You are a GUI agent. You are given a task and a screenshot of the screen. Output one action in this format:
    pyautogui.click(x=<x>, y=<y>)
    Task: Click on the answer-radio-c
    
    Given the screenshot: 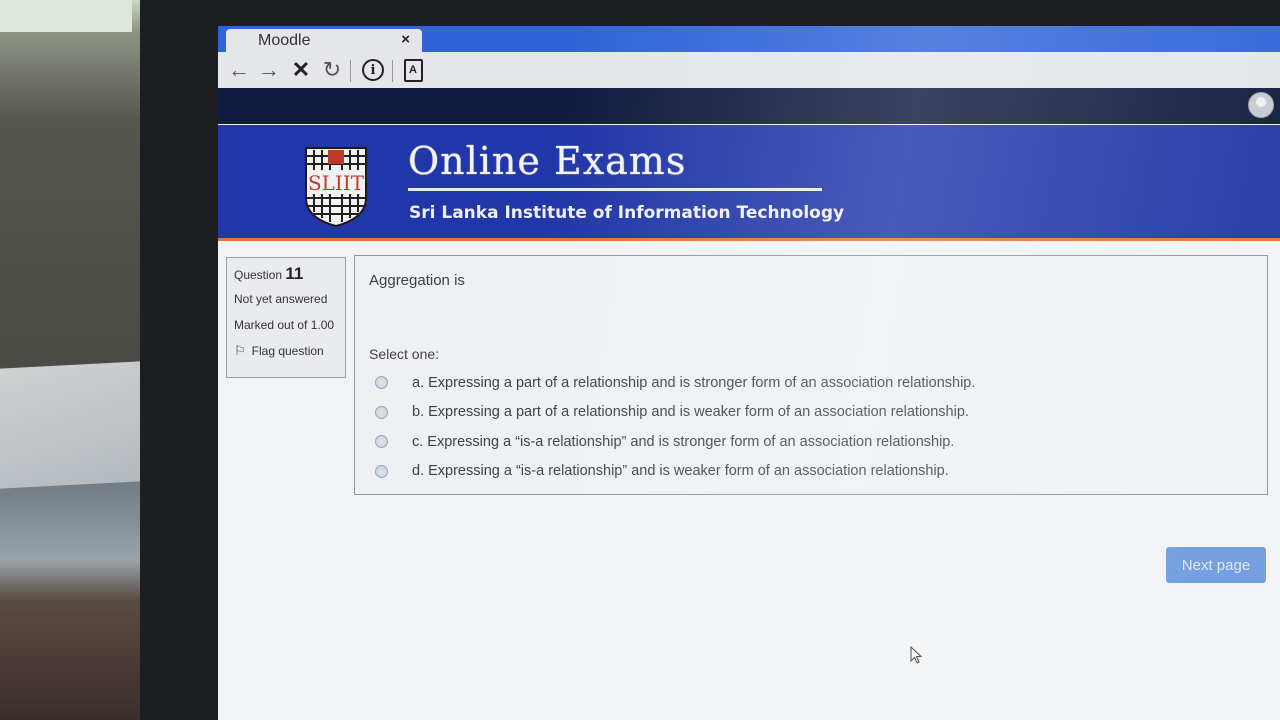 What is the action you would take?
    pyautogui.click(x=381, y=442)
    